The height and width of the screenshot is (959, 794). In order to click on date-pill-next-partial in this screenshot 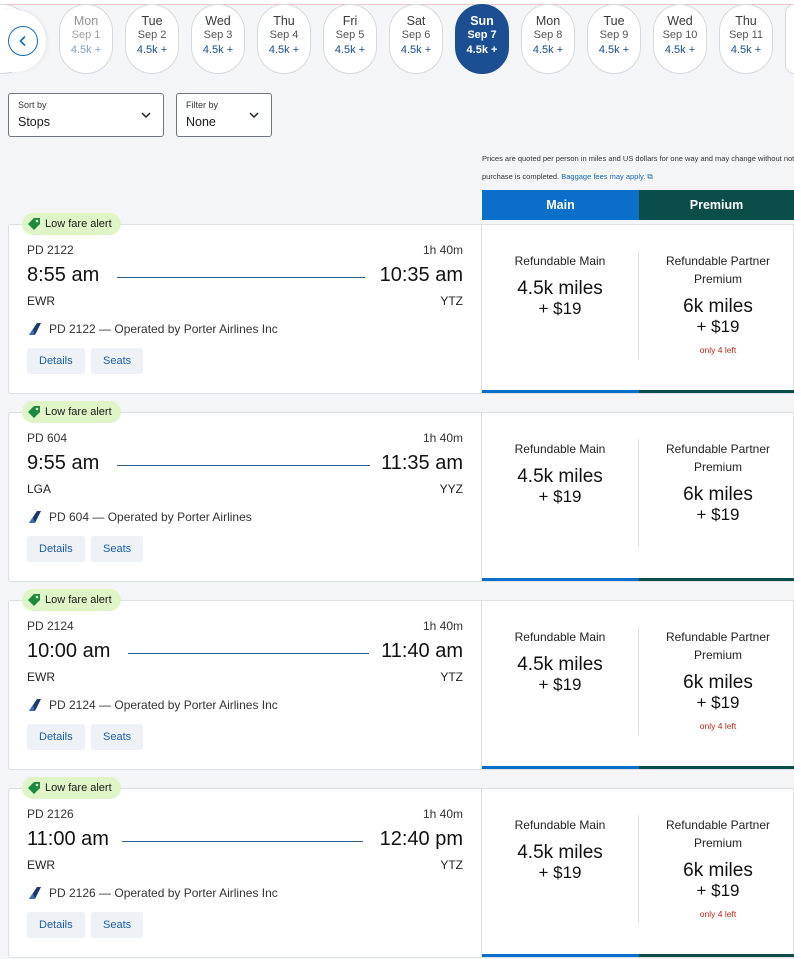, I will do `click(789, 39)`.